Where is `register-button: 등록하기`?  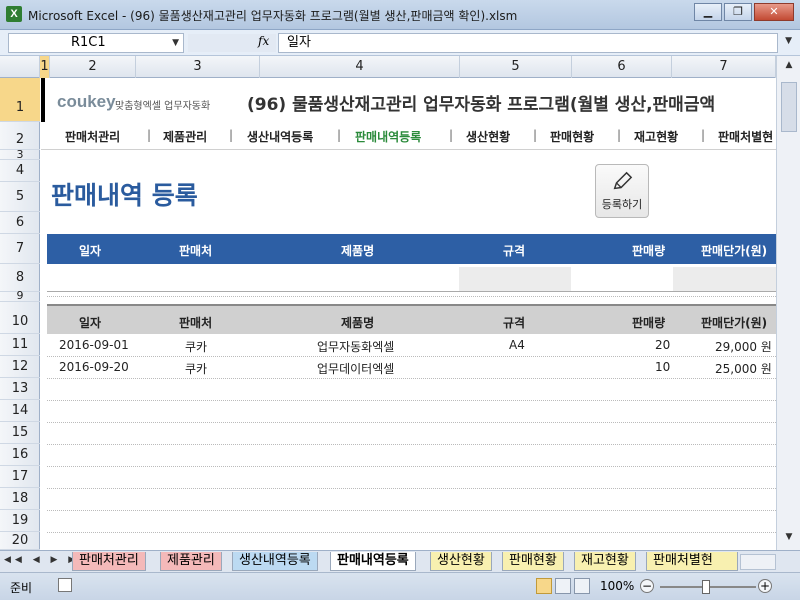
register-button: 등록하기 is located at coordinates (622, 191).